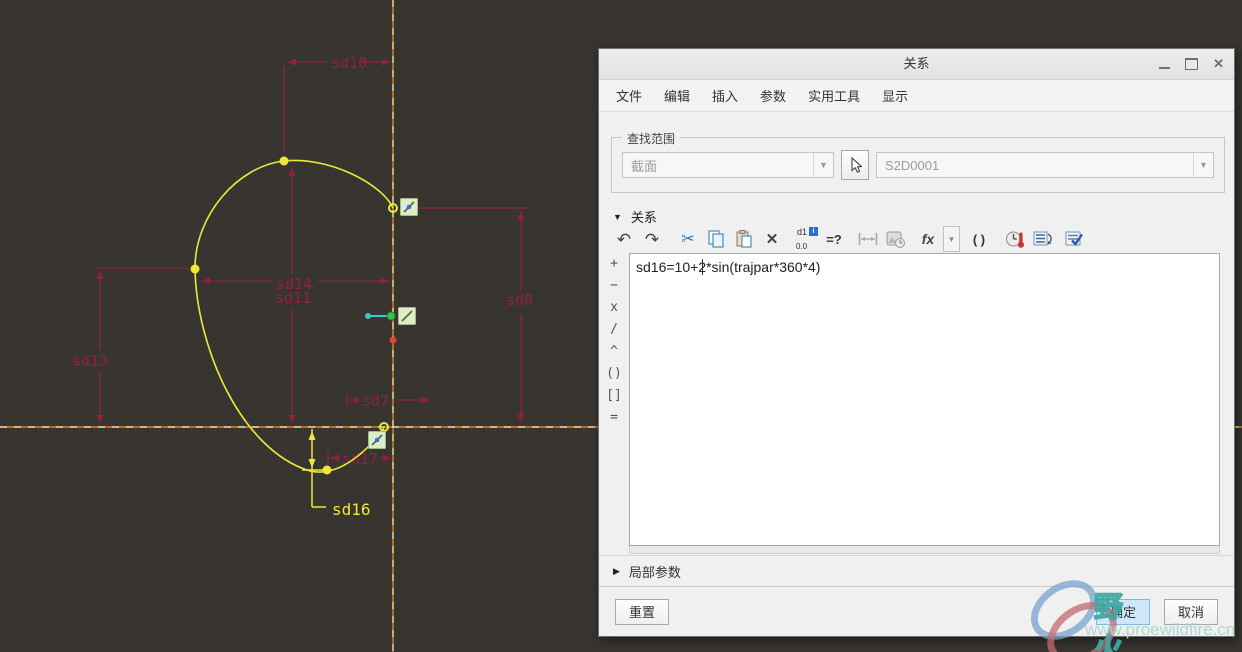  Describe the element at coordinates (407, 316) in the screenshot. I see `constraint-icon-mid` at that location.